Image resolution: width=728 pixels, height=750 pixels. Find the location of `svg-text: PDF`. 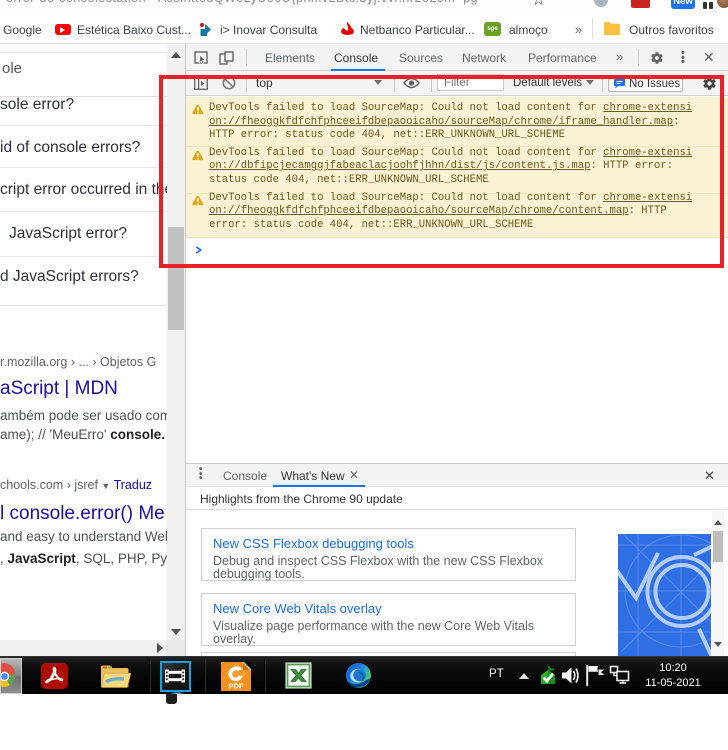

svg-text: PDF is located at coordinates (236, 686).